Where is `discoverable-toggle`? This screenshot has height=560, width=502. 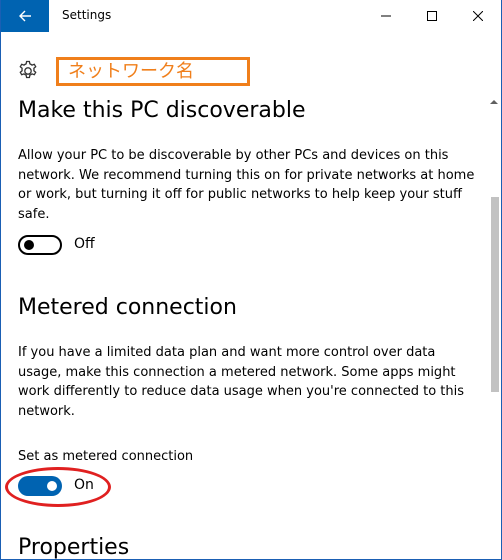
discoverable-toggle is located at coordinates (40, 245).